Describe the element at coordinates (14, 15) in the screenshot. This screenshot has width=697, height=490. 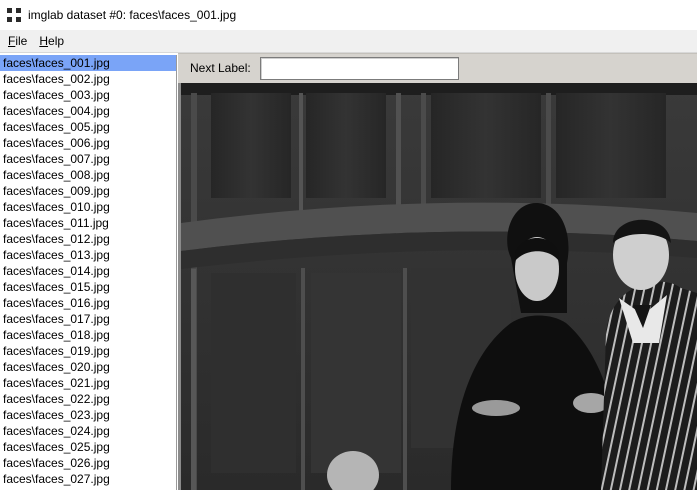
I see `imglab-app-icon` at that location.